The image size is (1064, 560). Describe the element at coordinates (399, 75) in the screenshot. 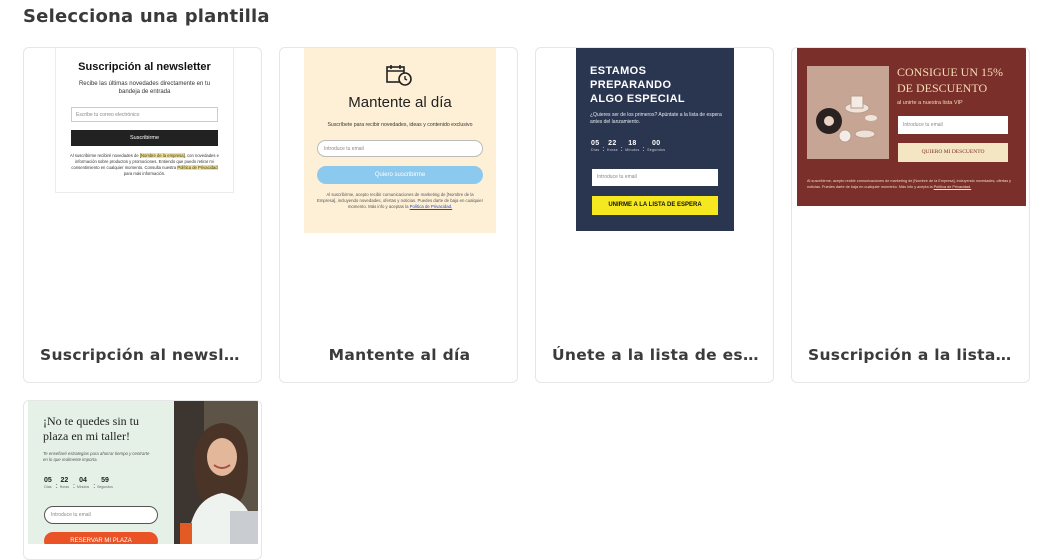

I see `calendar-clock-icon` at that location.